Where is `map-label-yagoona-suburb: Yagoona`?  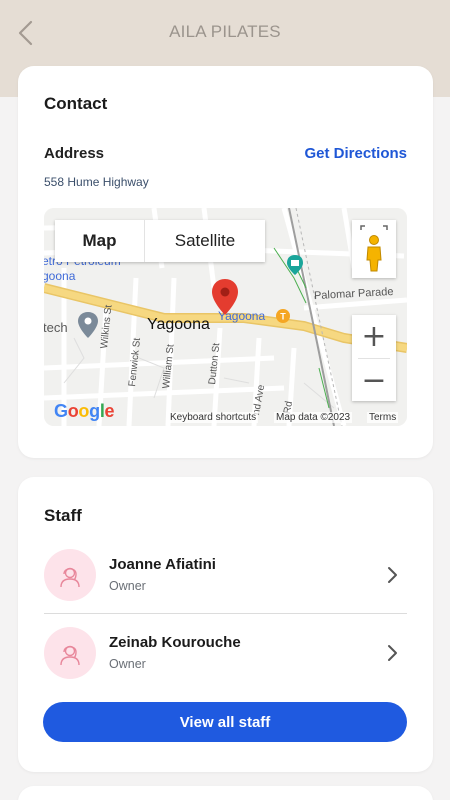
map-label-yagoona-suburb: Yagoona is located at coordinates (178, 324).